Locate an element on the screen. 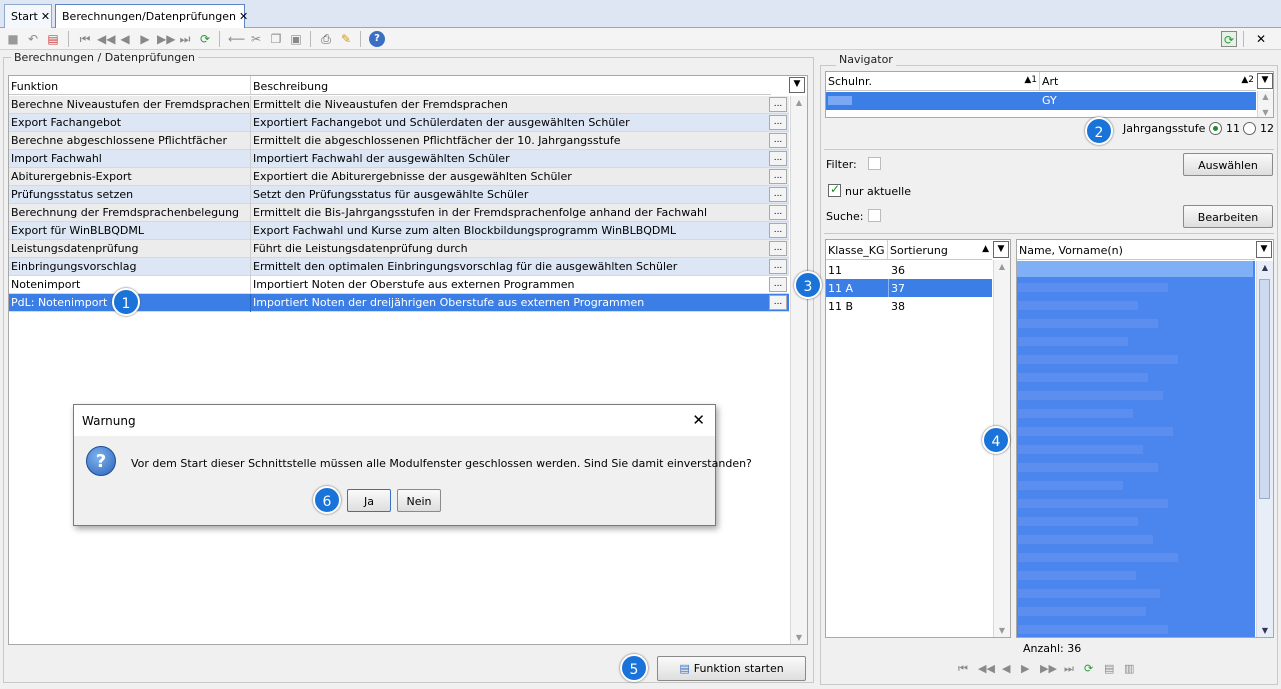 The image size is (1281, 689). column-header-sortierung: Sortierung ▲ is located at coordinates (940, 250).